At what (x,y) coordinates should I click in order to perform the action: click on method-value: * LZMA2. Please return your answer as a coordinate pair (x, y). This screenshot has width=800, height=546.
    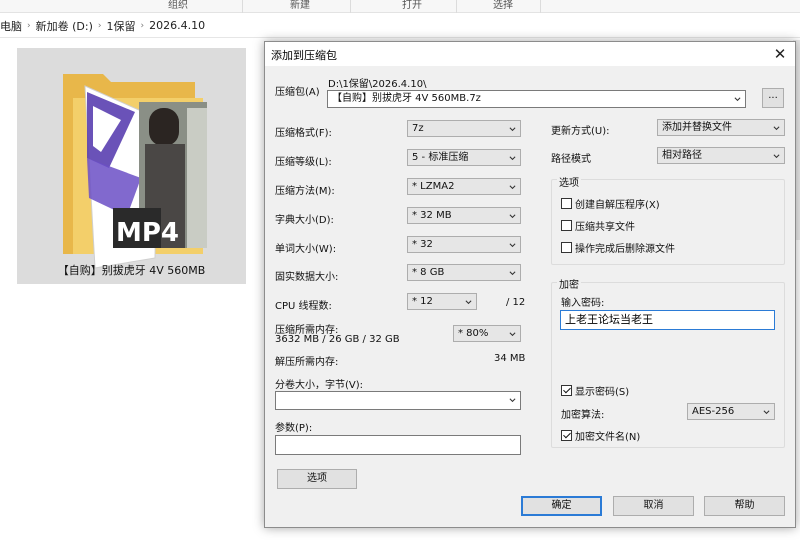
    Looking at the image, I should click on (433, 186).